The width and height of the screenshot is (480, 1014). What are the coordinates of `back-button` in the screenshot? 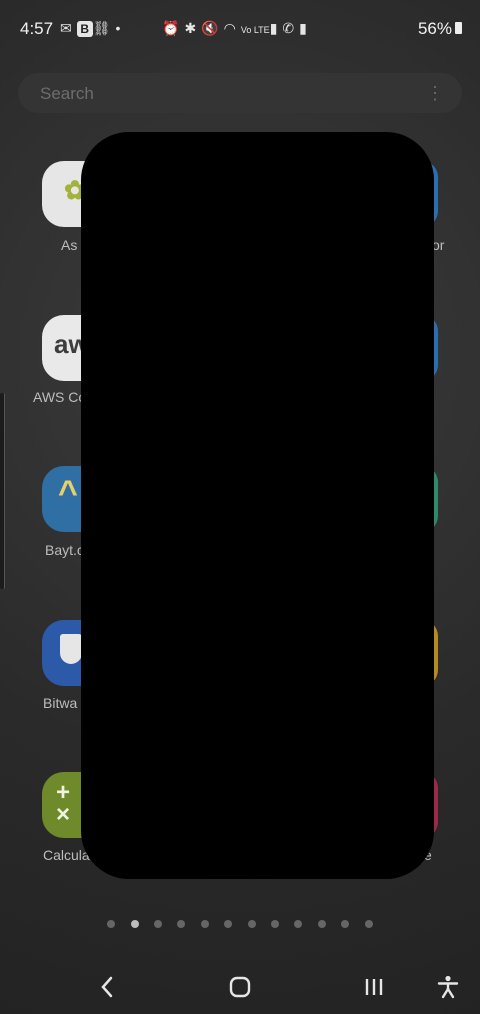 It's located at (107, 987).